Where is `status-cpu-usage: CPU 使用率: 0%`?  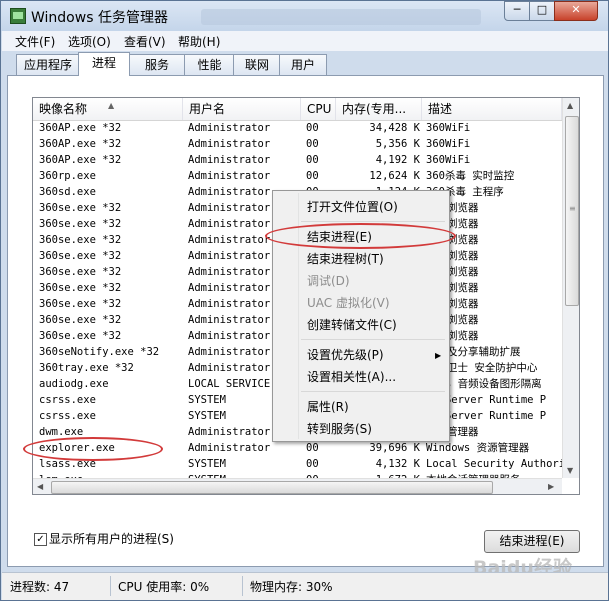 status-cpu-usage: CPU 使用率: 0% is located at coordinates (164, 587).